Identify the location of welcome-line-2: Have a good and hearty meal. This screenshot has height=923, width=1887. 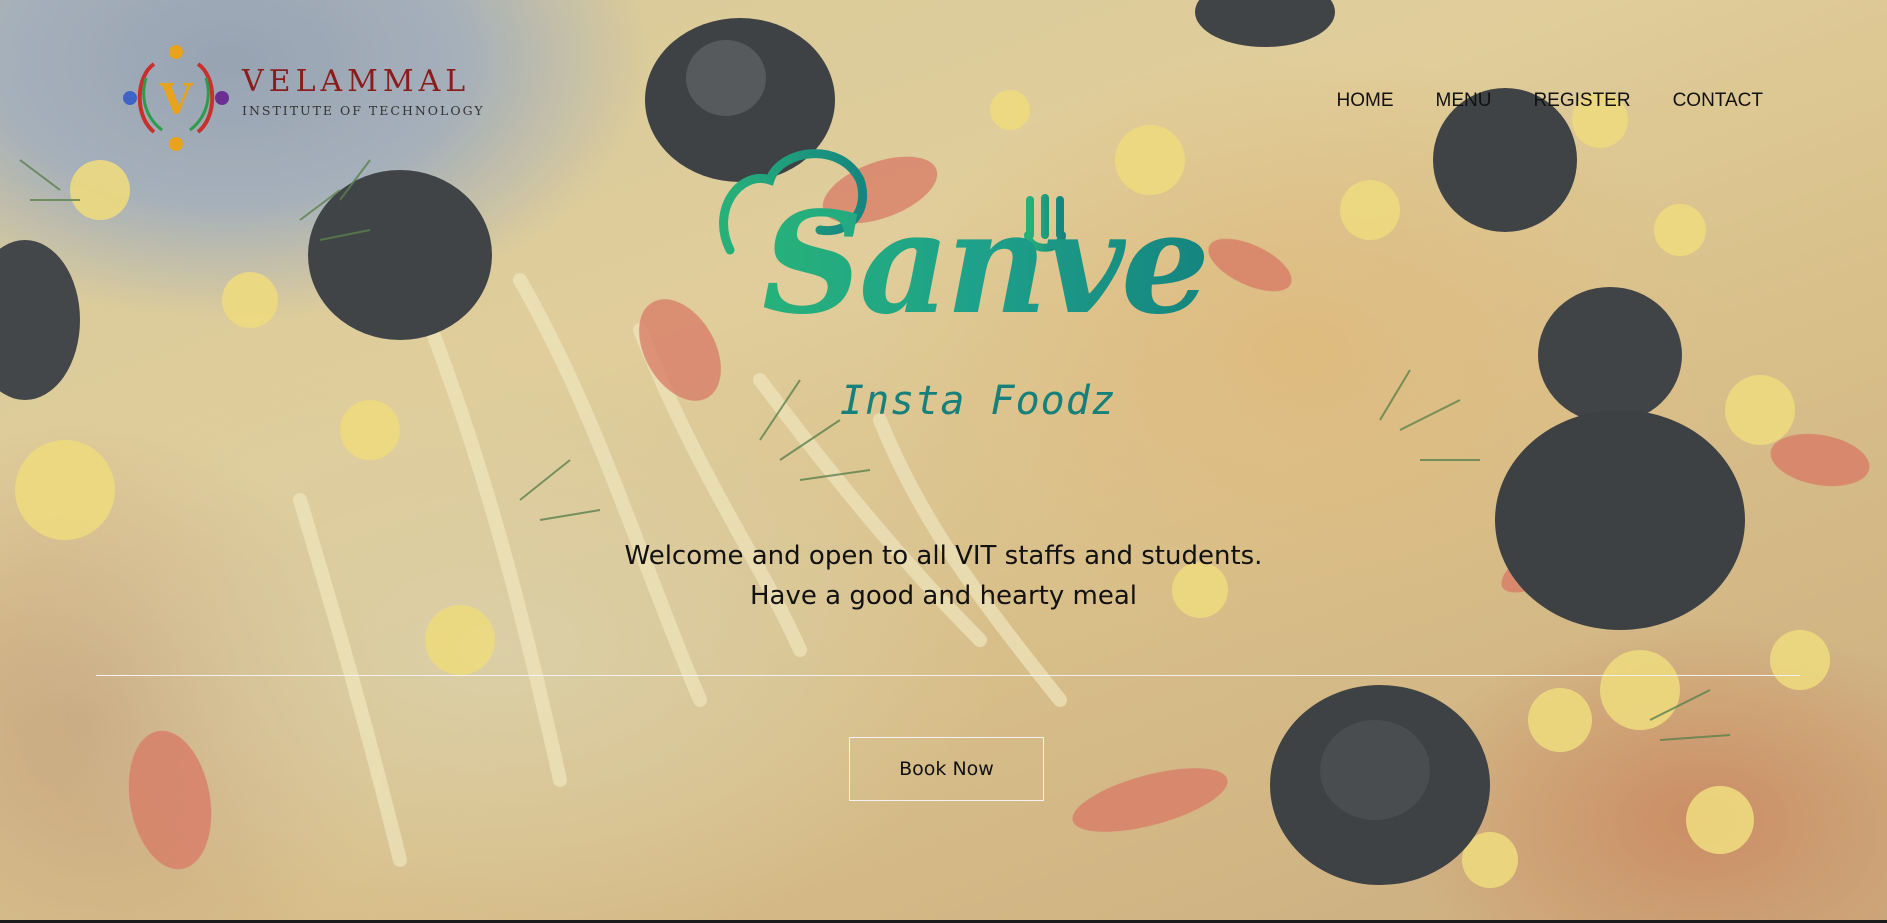
(943, 596).